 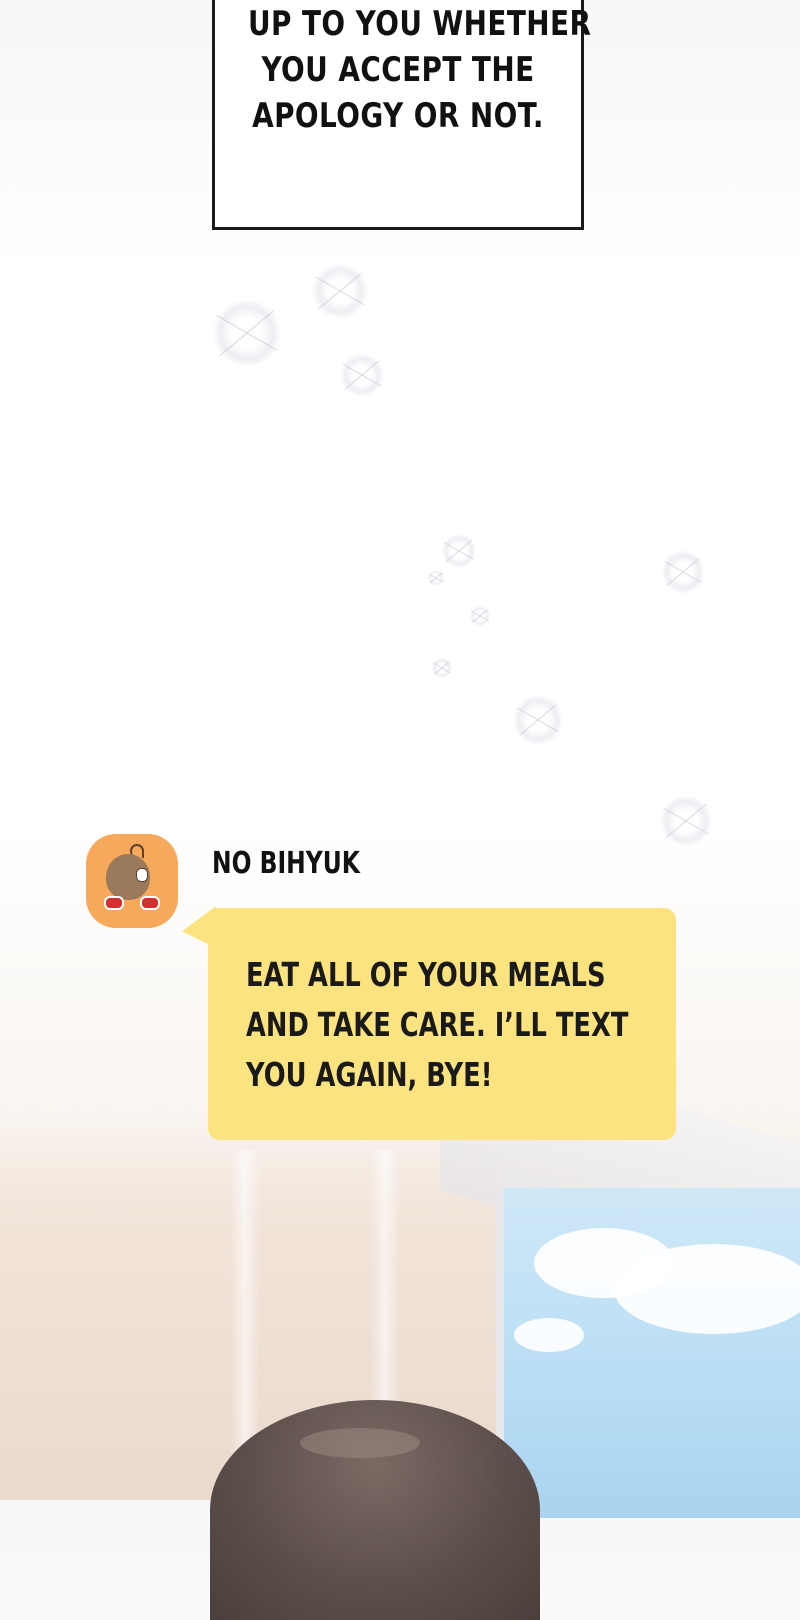 I want to click on message-line: AND TAKE CARE. I’LL TEXT, so click(x=437, y=1024).